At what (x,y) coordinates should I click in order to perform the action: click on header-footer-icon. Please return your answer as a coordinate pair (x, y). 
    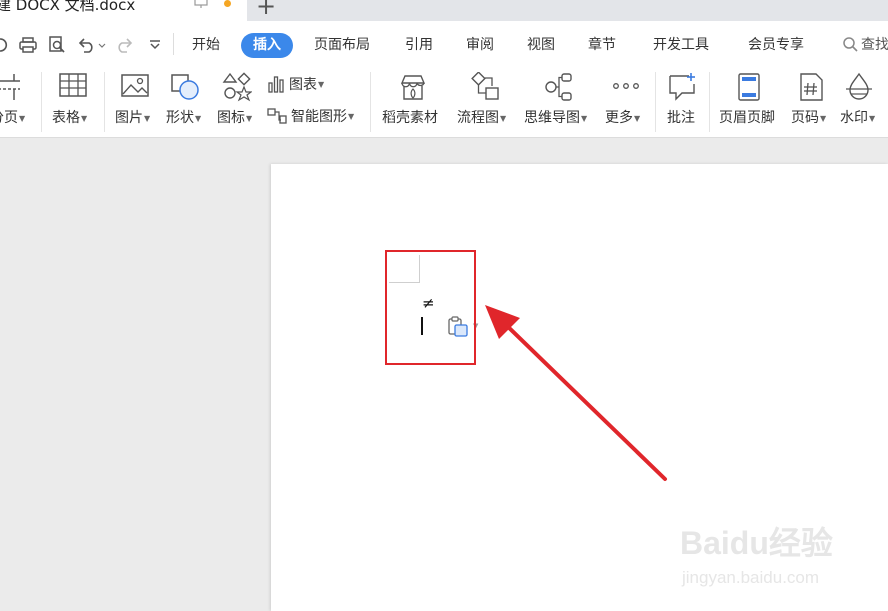
    Looking at the image, I should click on (749, 87).